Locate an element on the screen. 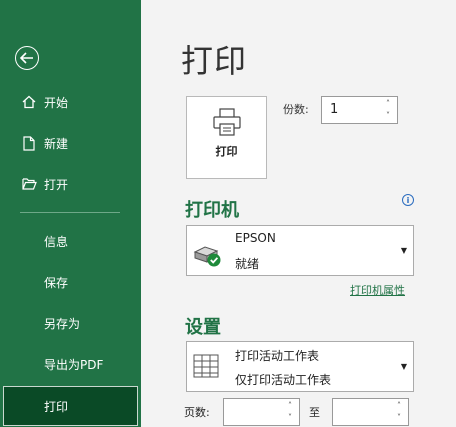 Image resolution: width=456 pixels, height=427 pixels. printer-icon is located at coordinates (226, 122).